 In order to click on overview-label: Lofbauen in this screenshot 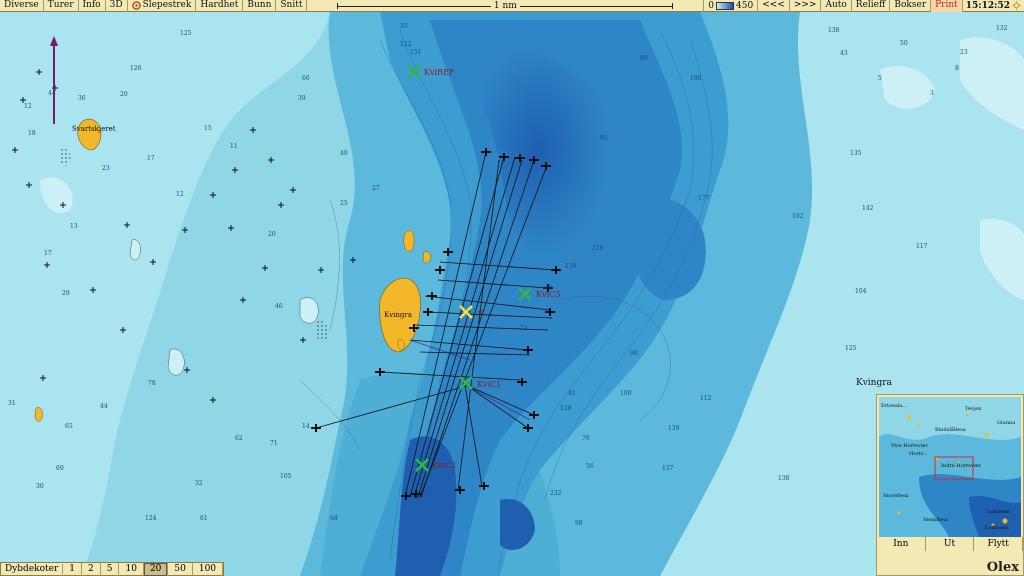, I will do `click(997, 528)`.